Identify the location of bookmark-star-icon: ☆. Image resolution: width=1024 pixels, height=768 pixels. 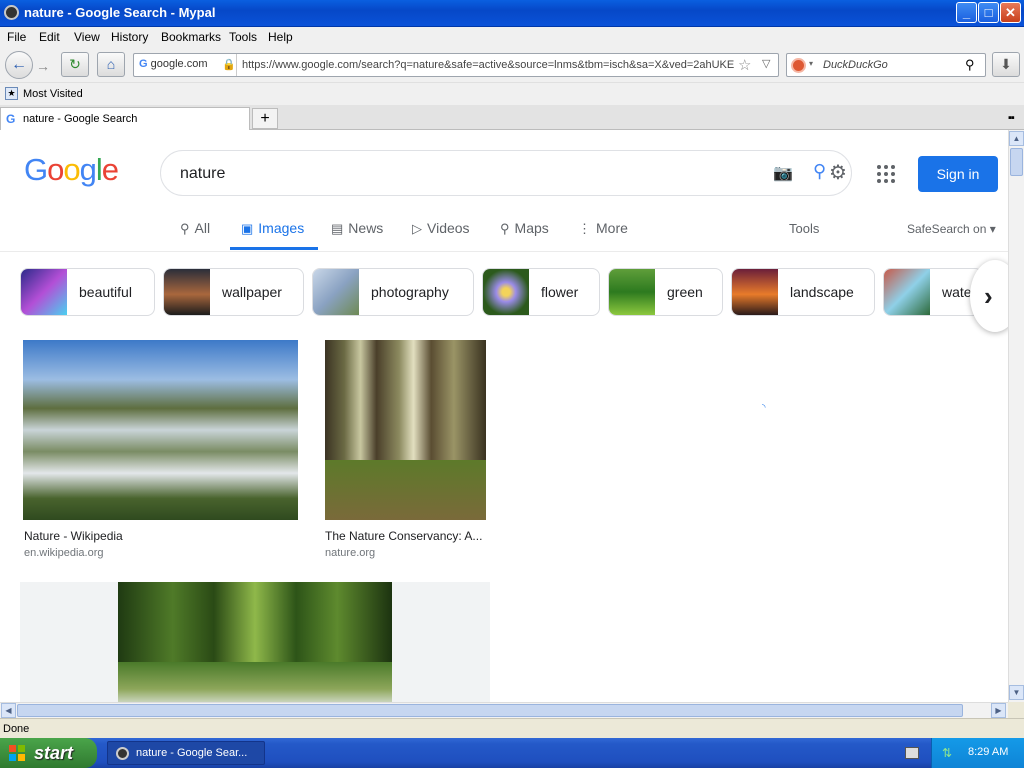
(744, 65).